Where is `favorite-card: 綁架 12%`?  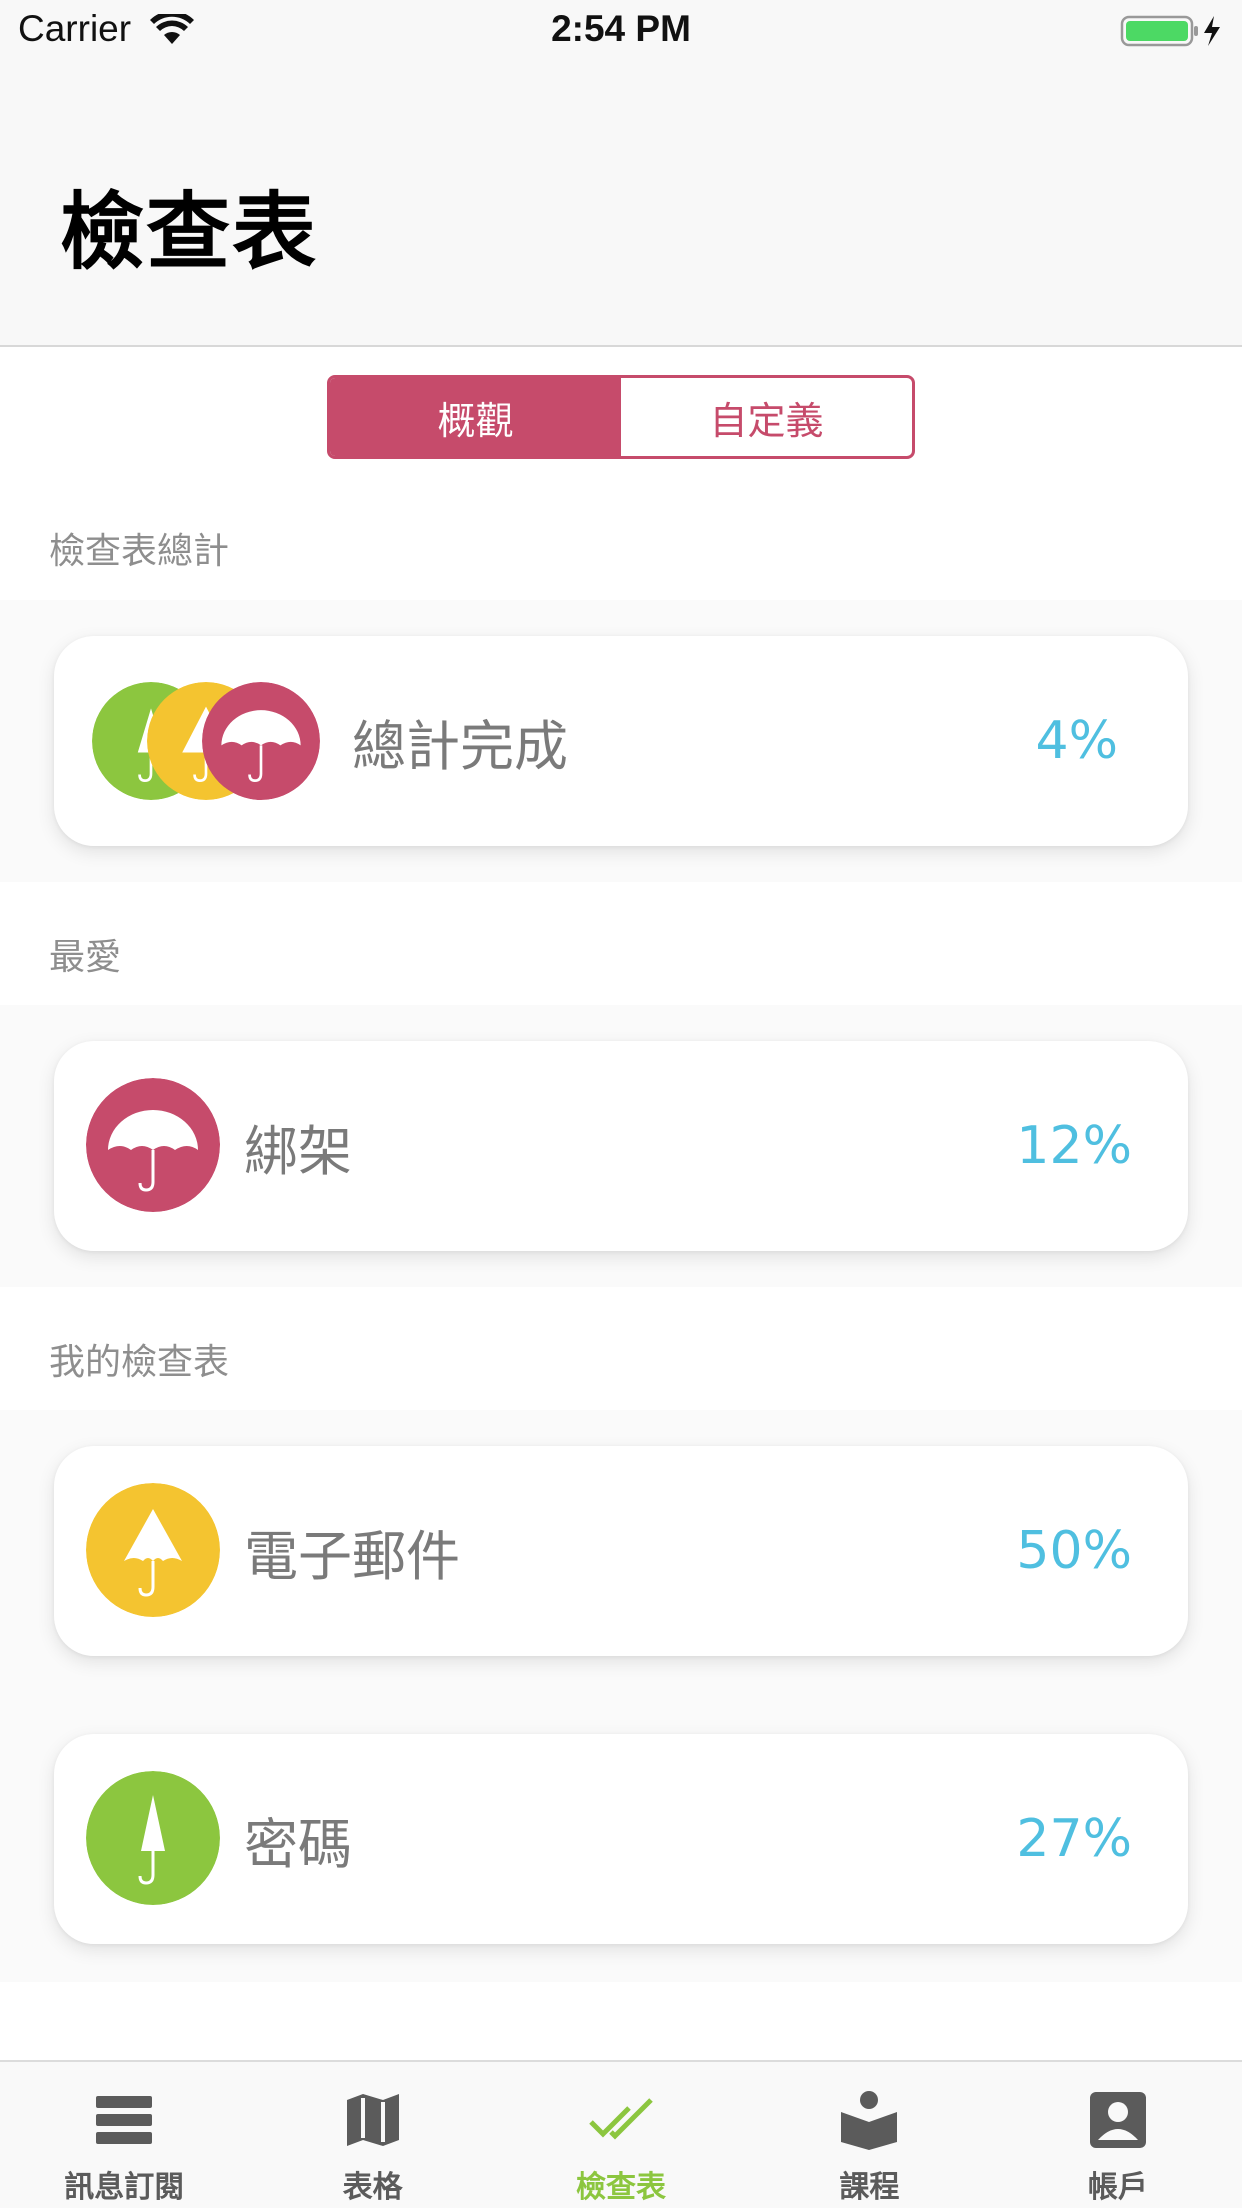
favorite-card: 綁架 12% is located at coordinates (621, 1146).